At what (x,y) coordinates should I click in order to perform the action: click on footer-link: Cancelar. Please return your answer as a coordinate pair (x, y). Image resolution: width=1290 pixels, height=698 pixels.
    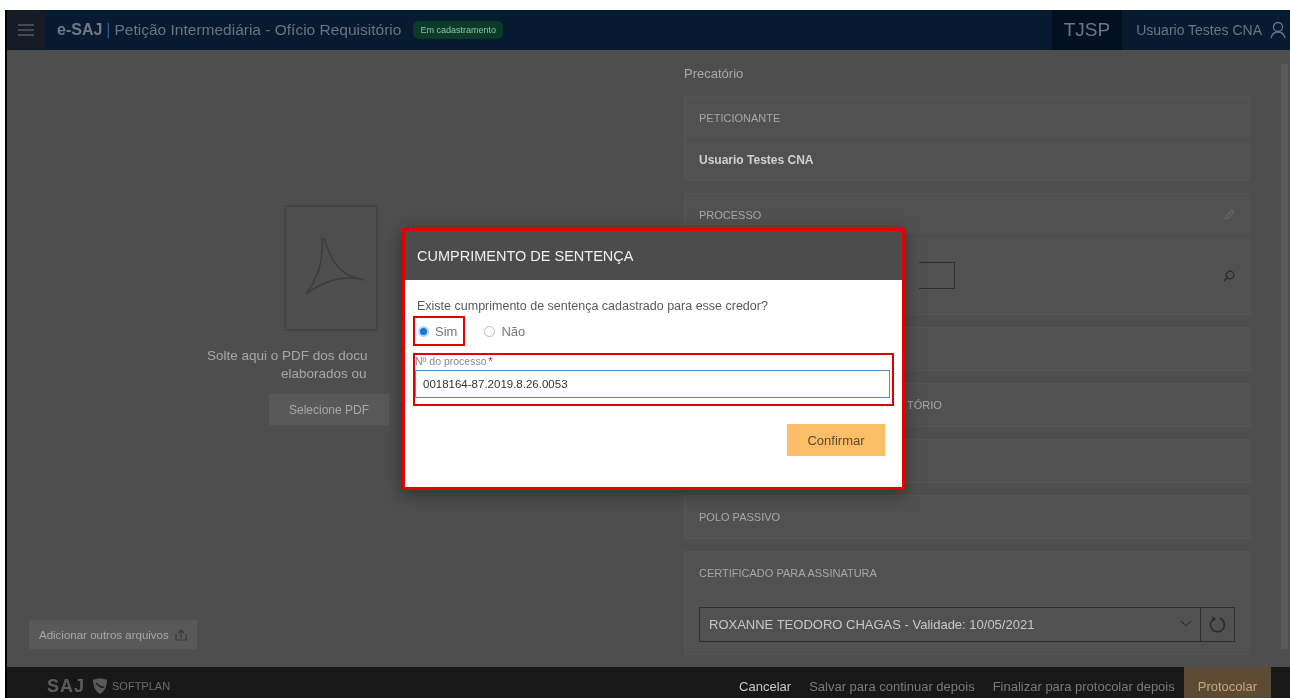
    Looking at the image, I should click on (765, 682).